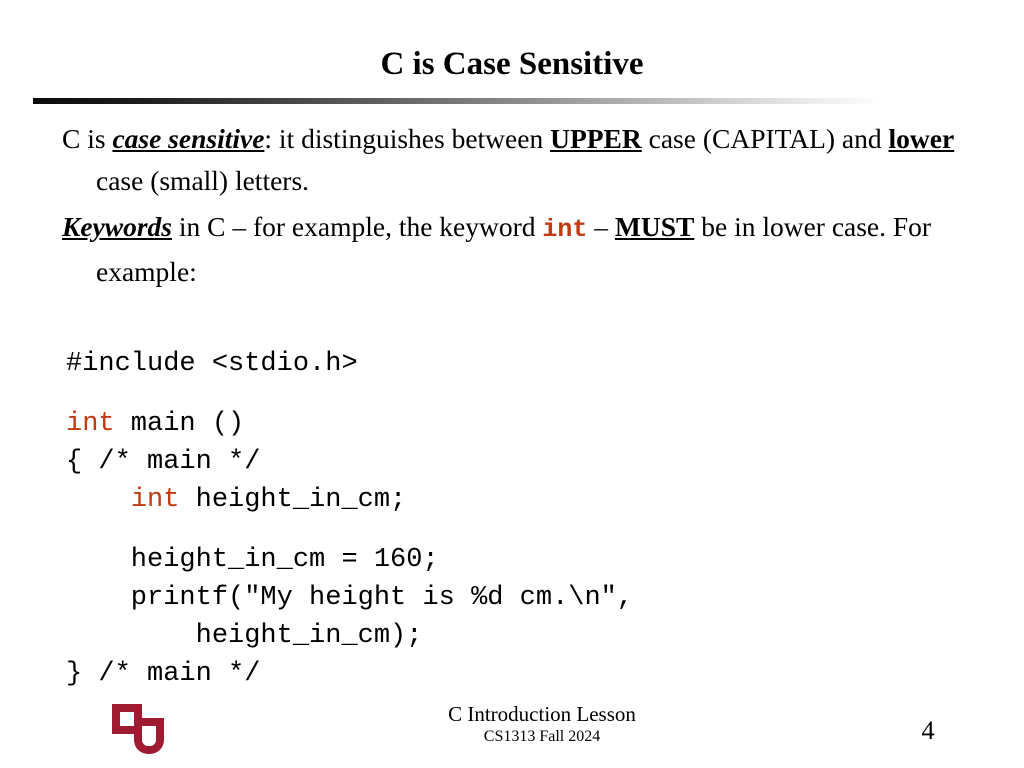 This screenshot has width=1024, height=768. Describe the element at coordinates (179, 424) in the screenshot. I see `code-main-decl-token-1: main ()` at that location.